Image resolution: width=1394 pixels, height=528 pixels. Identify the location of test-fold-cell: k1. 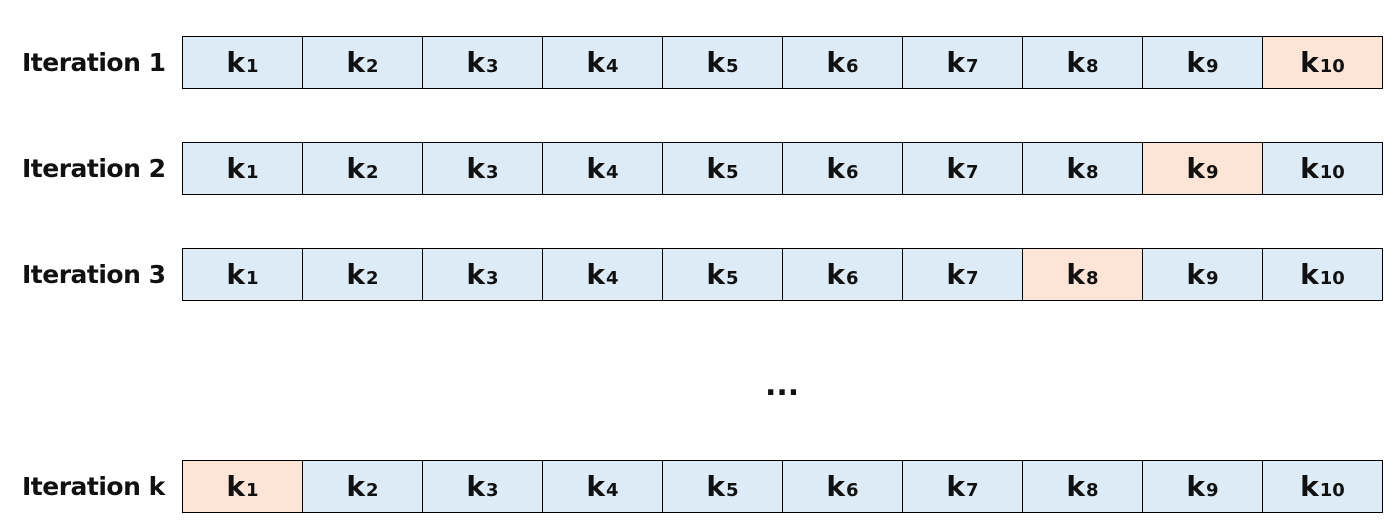
(243, 486).